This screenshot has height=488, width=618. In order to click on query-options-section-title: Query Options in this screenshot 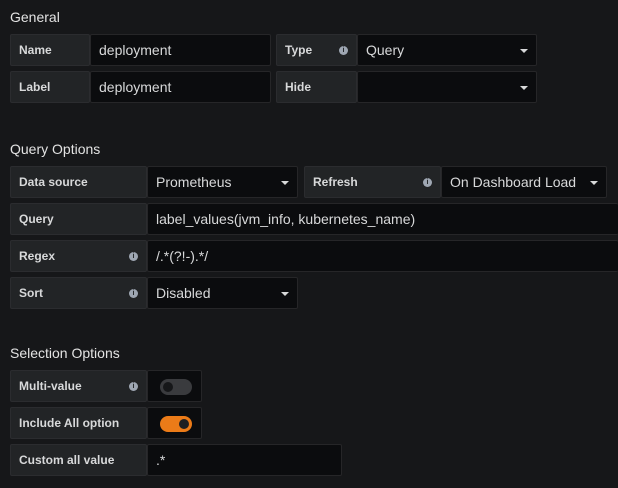, I will do `click(55, 149)`.